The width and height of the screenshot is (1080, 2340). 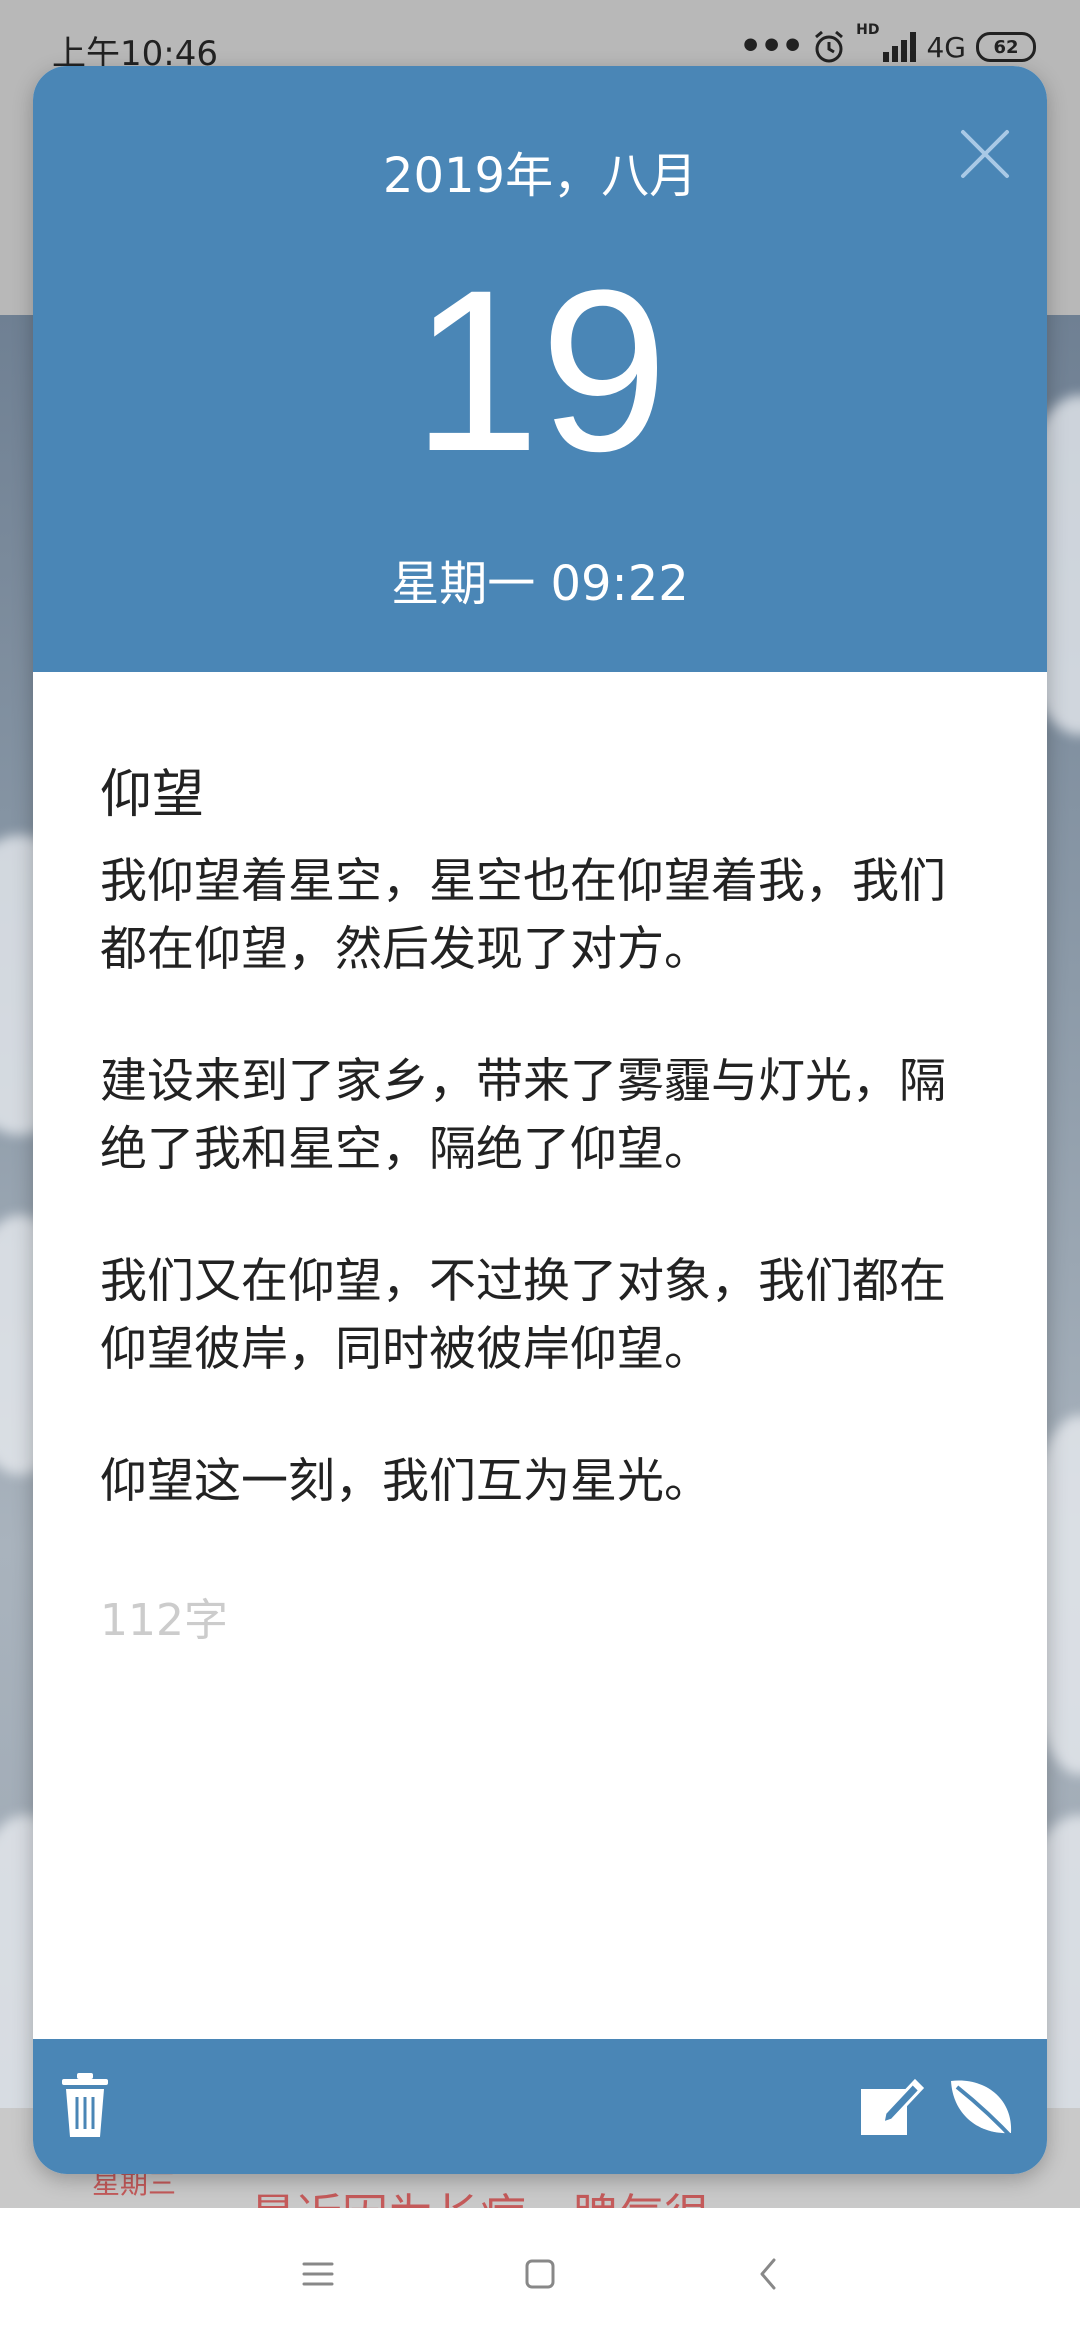 What do you see at coordinates (540, 584) in the screenshot?
I see `weekday-time: 星期一 09:22` at bounding box center [540, 584].